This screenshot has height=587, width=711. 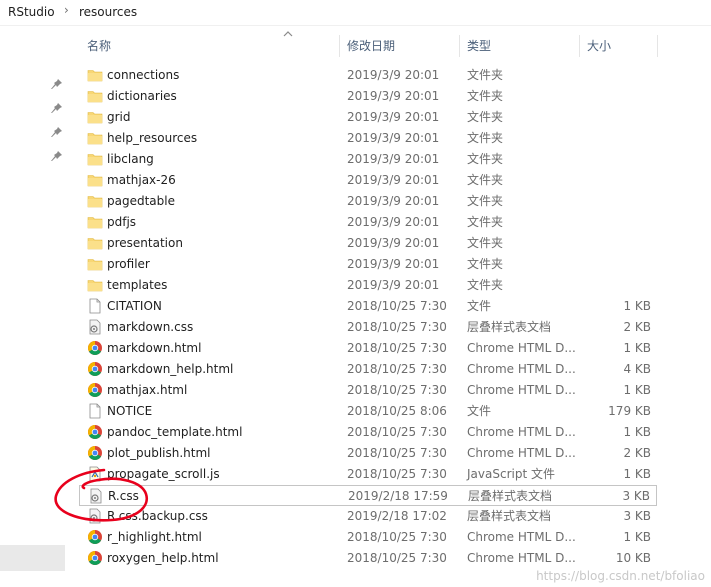 What do you see at coordinates (355, 13) in the screenshot?
I see `breadcrumb: RStudio › resources` at bounding box center [355, 13].